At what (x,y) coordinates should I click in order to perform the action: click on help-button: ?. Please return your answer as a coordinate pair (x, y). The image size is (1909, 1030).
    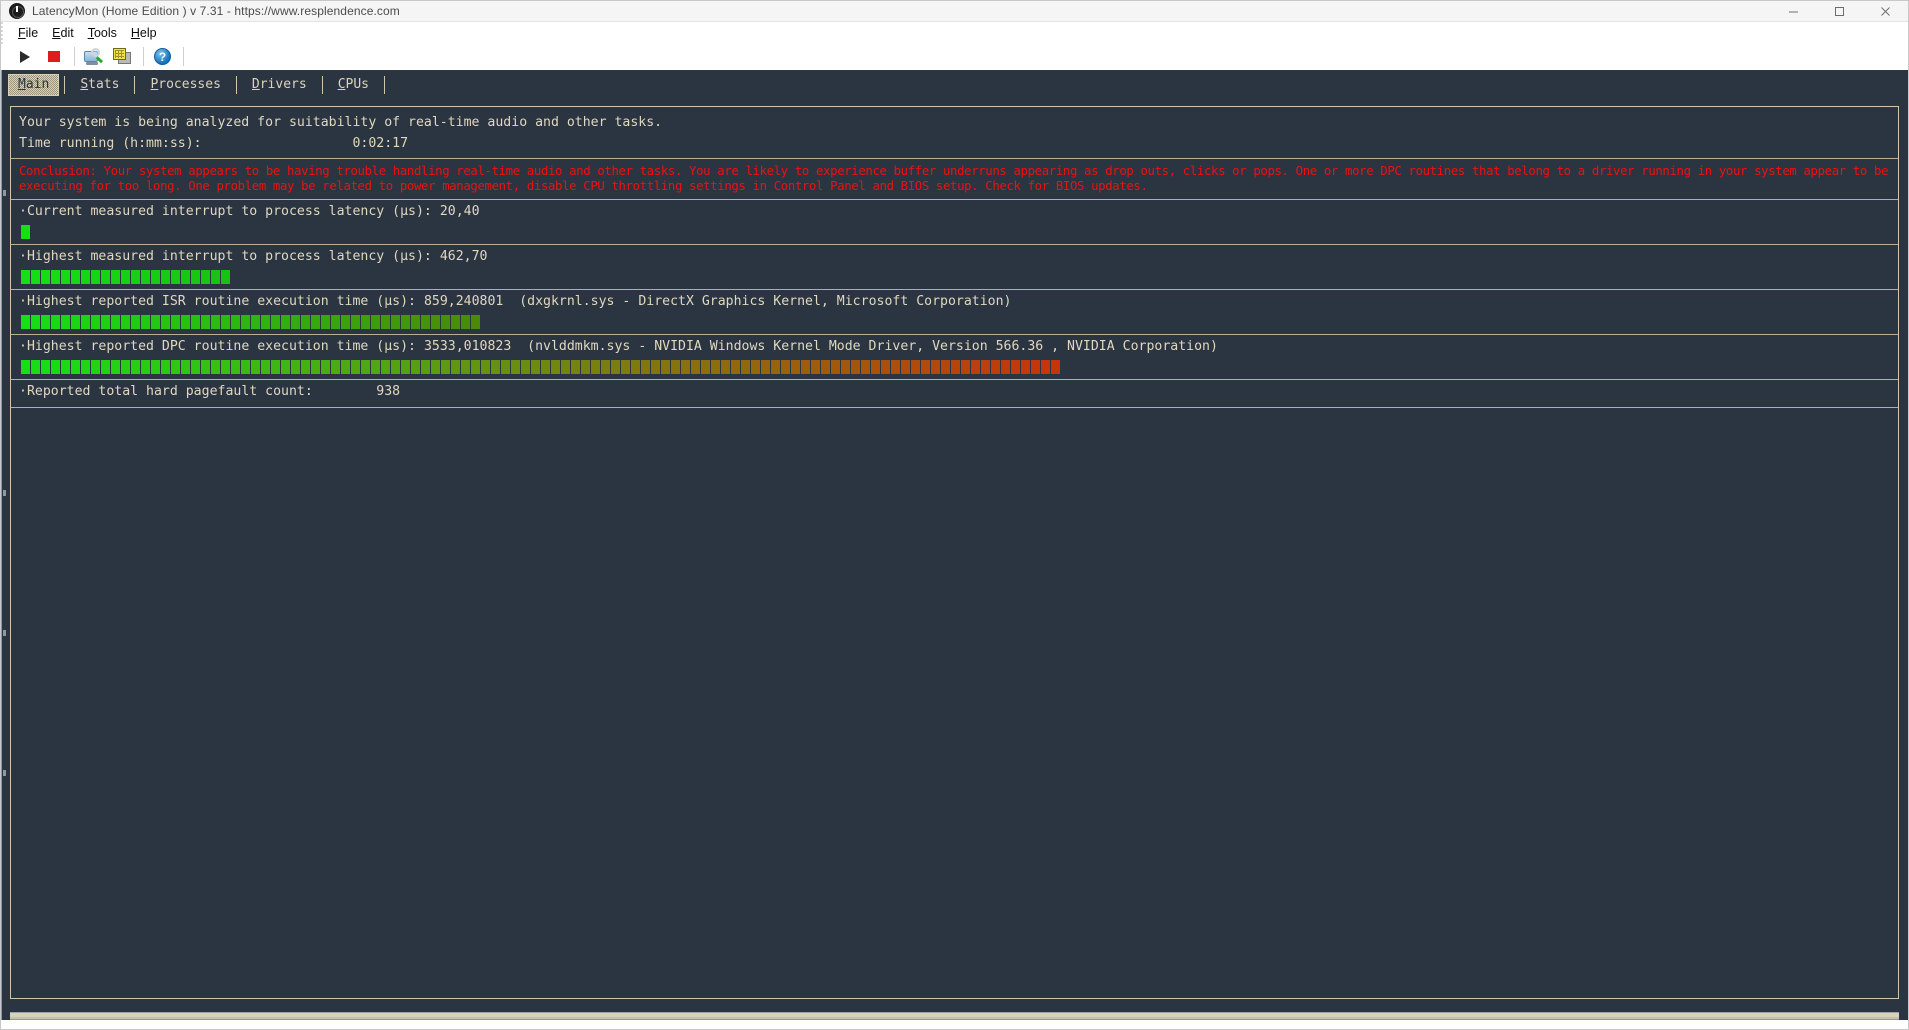
    Looking at the image, I should click on (162, 57).